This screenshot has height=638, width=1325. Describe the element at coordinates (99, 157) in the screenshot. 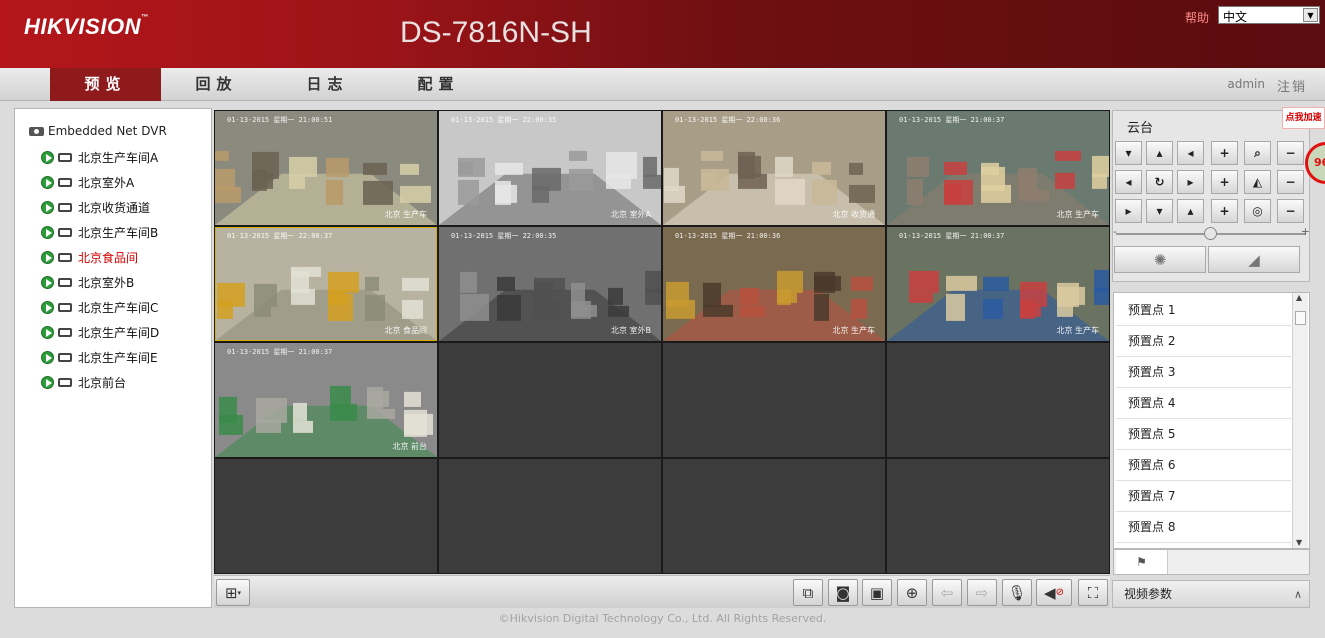

I see `tree-camera-item: 北京生产车间A` at that location.